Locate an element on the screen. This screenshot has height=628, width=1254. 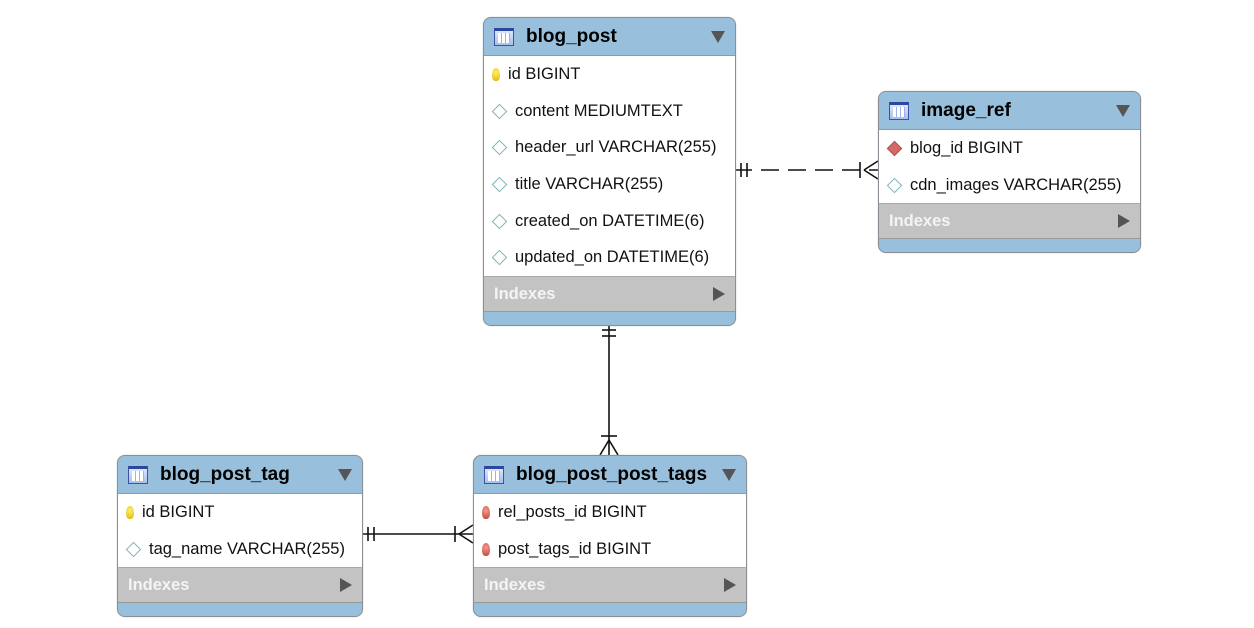
column-row: content MEDIUMTEXT is located at coordinates (609, 111).